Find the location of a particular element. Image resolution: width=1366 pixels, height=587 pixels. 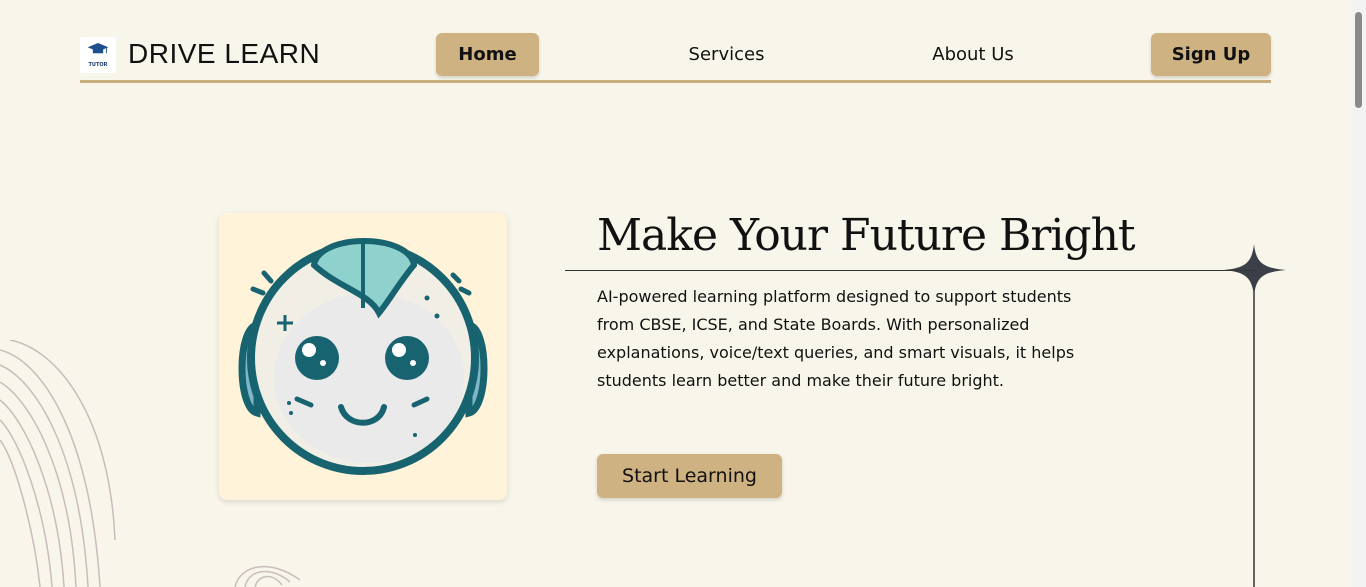

hero-mascot-card is located at coordinates (363, 356).